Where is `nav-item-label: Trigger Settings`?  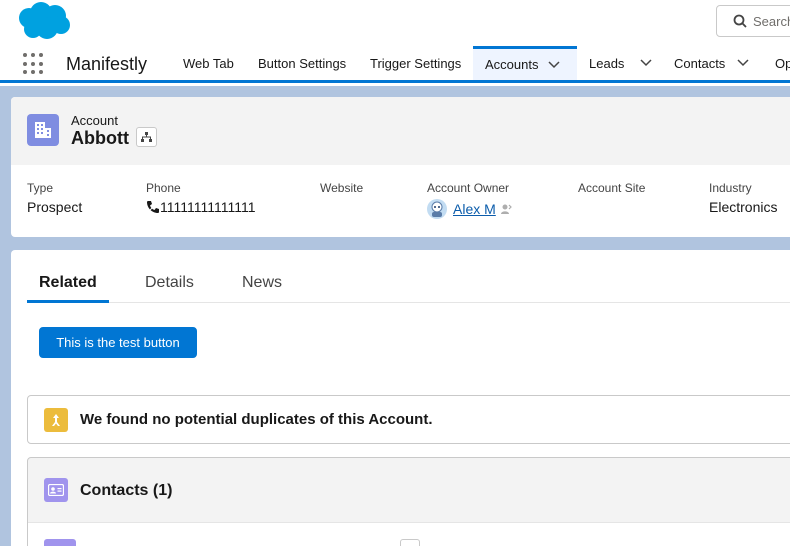
nav-item-label: Trigger Settings is located at coordinates (416, 63).